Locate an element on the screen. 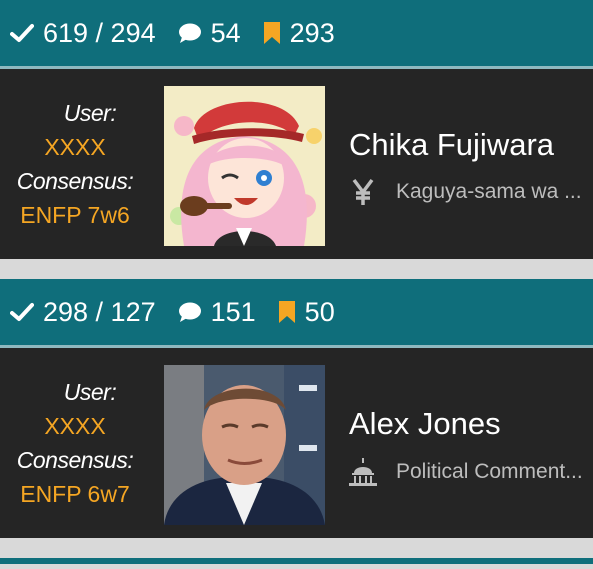 Image resolution: width=593 pixels, height=569 pixels. stats-bar: 298 / 127 151 50 is located at coordinates (296, 312).